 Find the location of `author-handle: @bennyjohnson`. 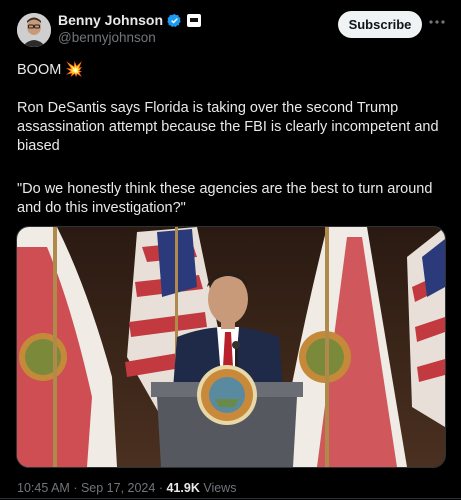

author-handle: @bennyjohnson is located at coordinates (107, 37).